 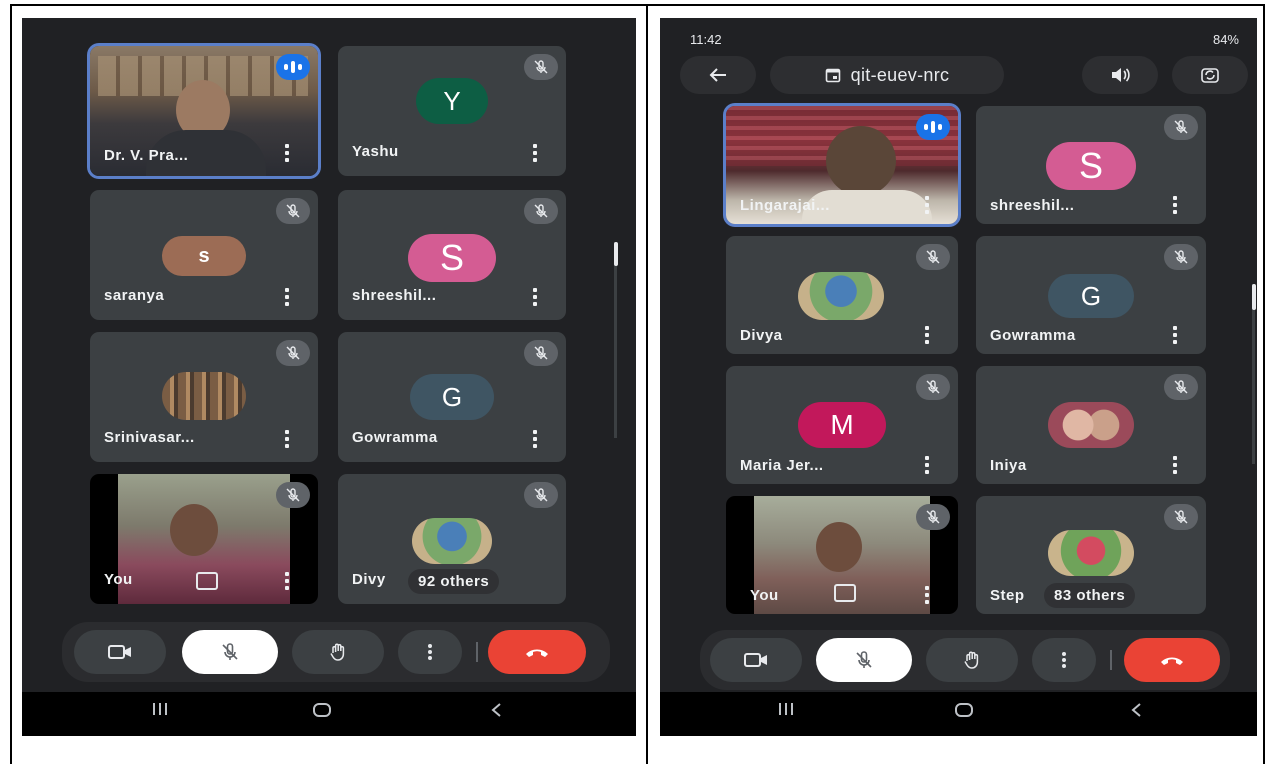 What do you see at coordinates (369, 579) in the screenshot?
I see `participant-name: Divy` at bounding box center [369, 579].